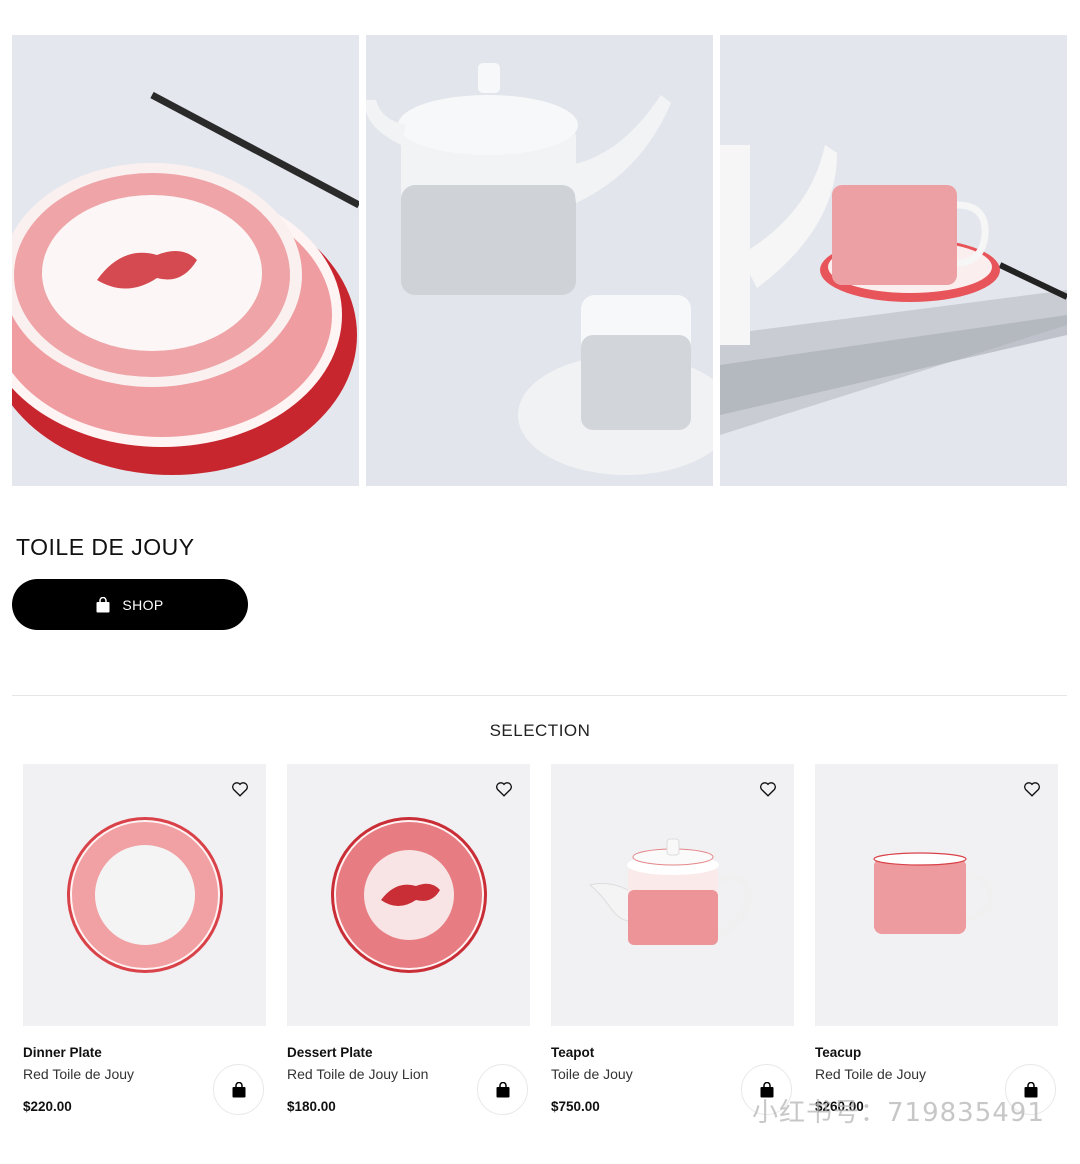  What do you see at coordinates (898, 1113) in the screenshot?
I see `watermark: 小红书号：719835491` at bounding box center [898, 1113].